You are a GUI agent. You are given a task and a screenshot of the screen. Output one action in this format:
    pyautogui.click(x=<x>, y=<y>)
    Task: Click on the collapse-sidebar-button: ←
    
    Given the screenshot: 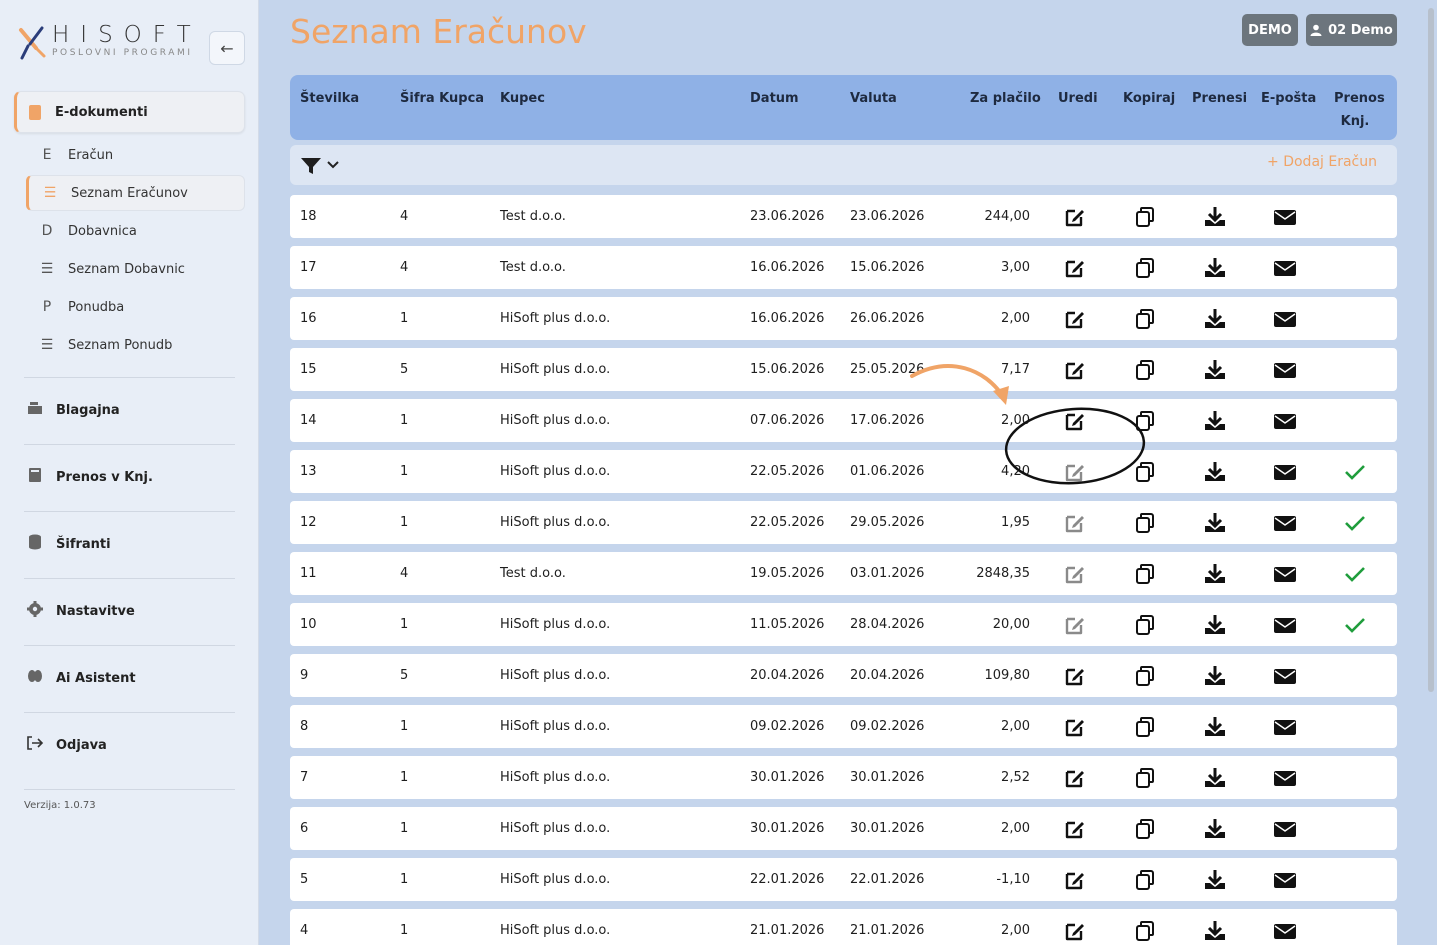 What is the action you would take?
    pyautogui.click(x=227, y=48)
    